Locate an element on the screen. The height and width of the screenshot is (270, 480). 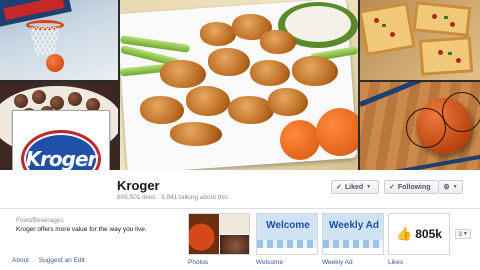
app-tab-weekly-ad: Weekly Ad Weekly Ad is located at coordinates (353, 239).